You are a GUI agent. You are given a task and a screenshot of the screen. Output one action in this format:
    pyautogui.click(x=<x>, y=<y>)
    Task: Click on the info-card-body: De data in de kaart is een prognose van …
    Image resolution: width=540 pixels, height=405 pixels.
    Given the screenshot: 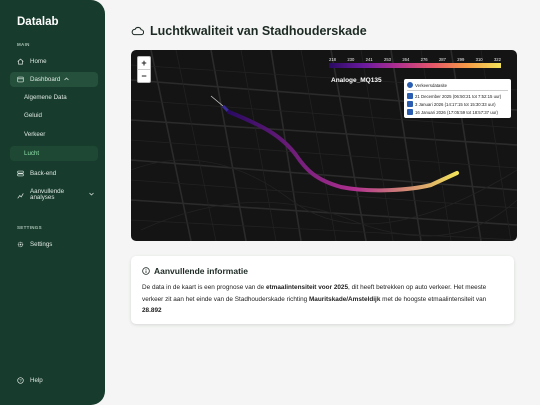 What is the action you would take?
    pyautogui.click(x=324, y=299)
    